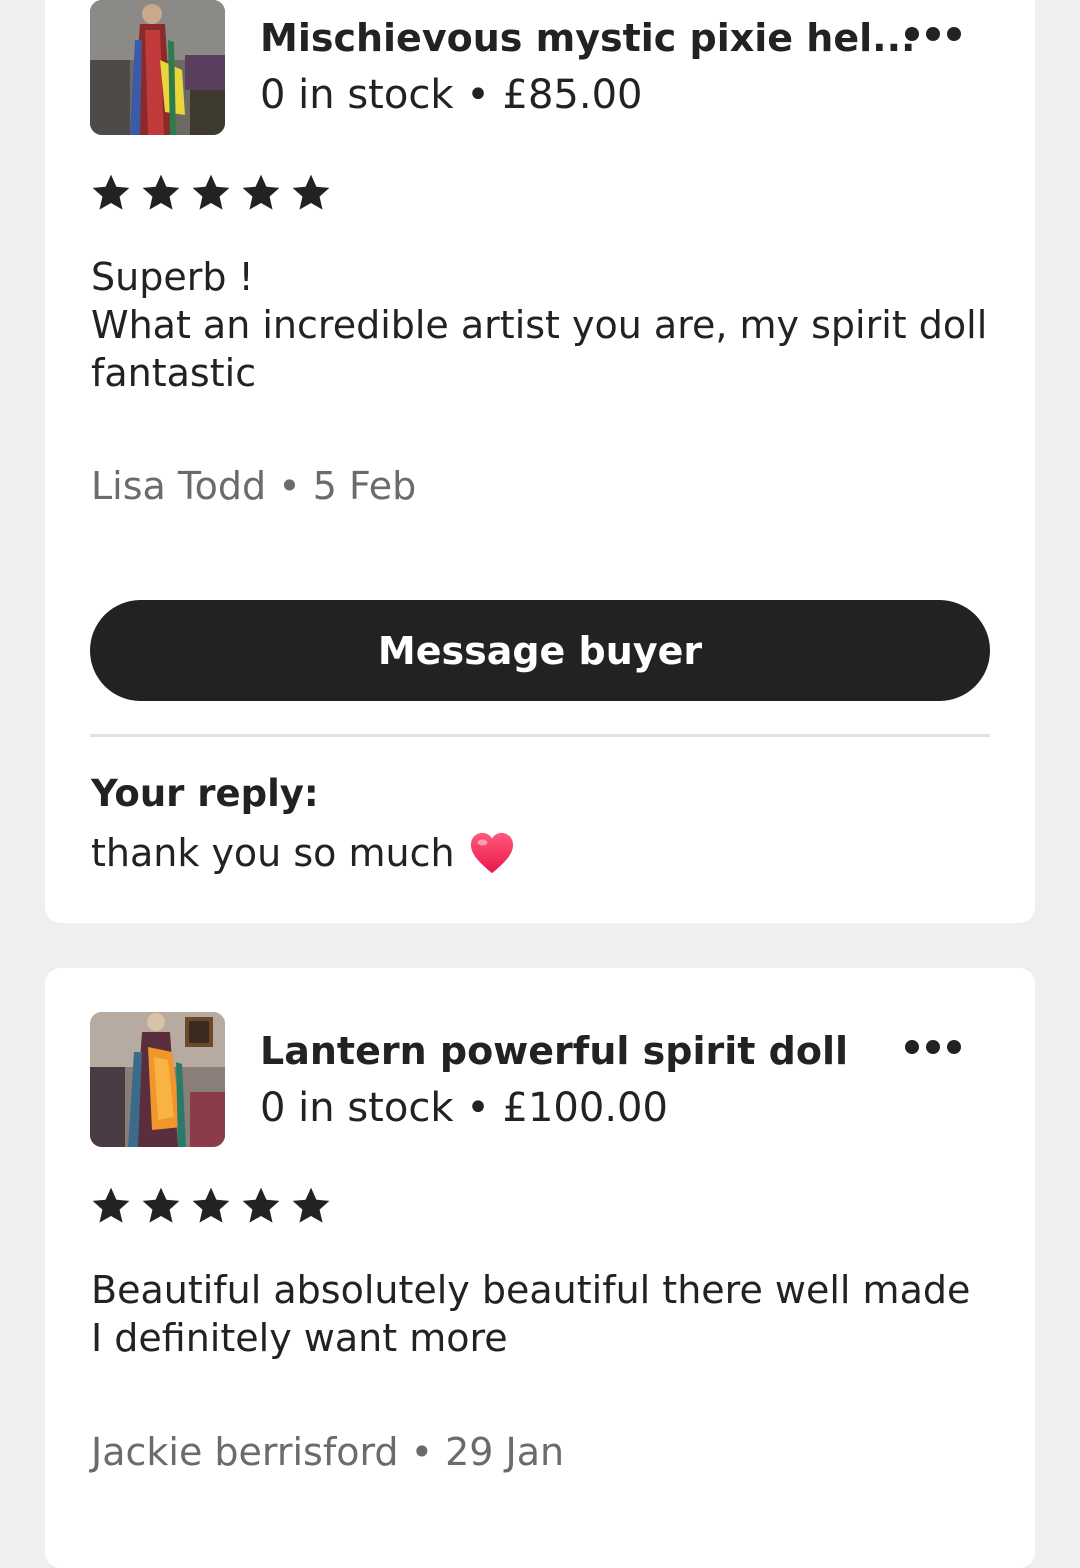  I want to click on message-buyer-button: Message buyer, so click(540, 650).